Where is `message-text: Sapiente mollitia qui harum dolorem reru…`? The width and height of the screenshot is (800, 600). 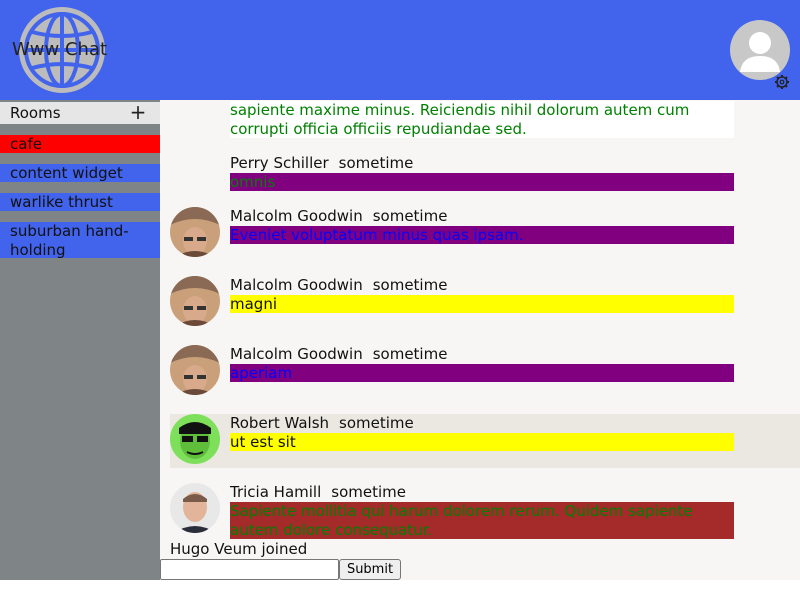 message-text: Sapiente mollitia qui harum dolorem reru… is located at coordinates (482, 520).